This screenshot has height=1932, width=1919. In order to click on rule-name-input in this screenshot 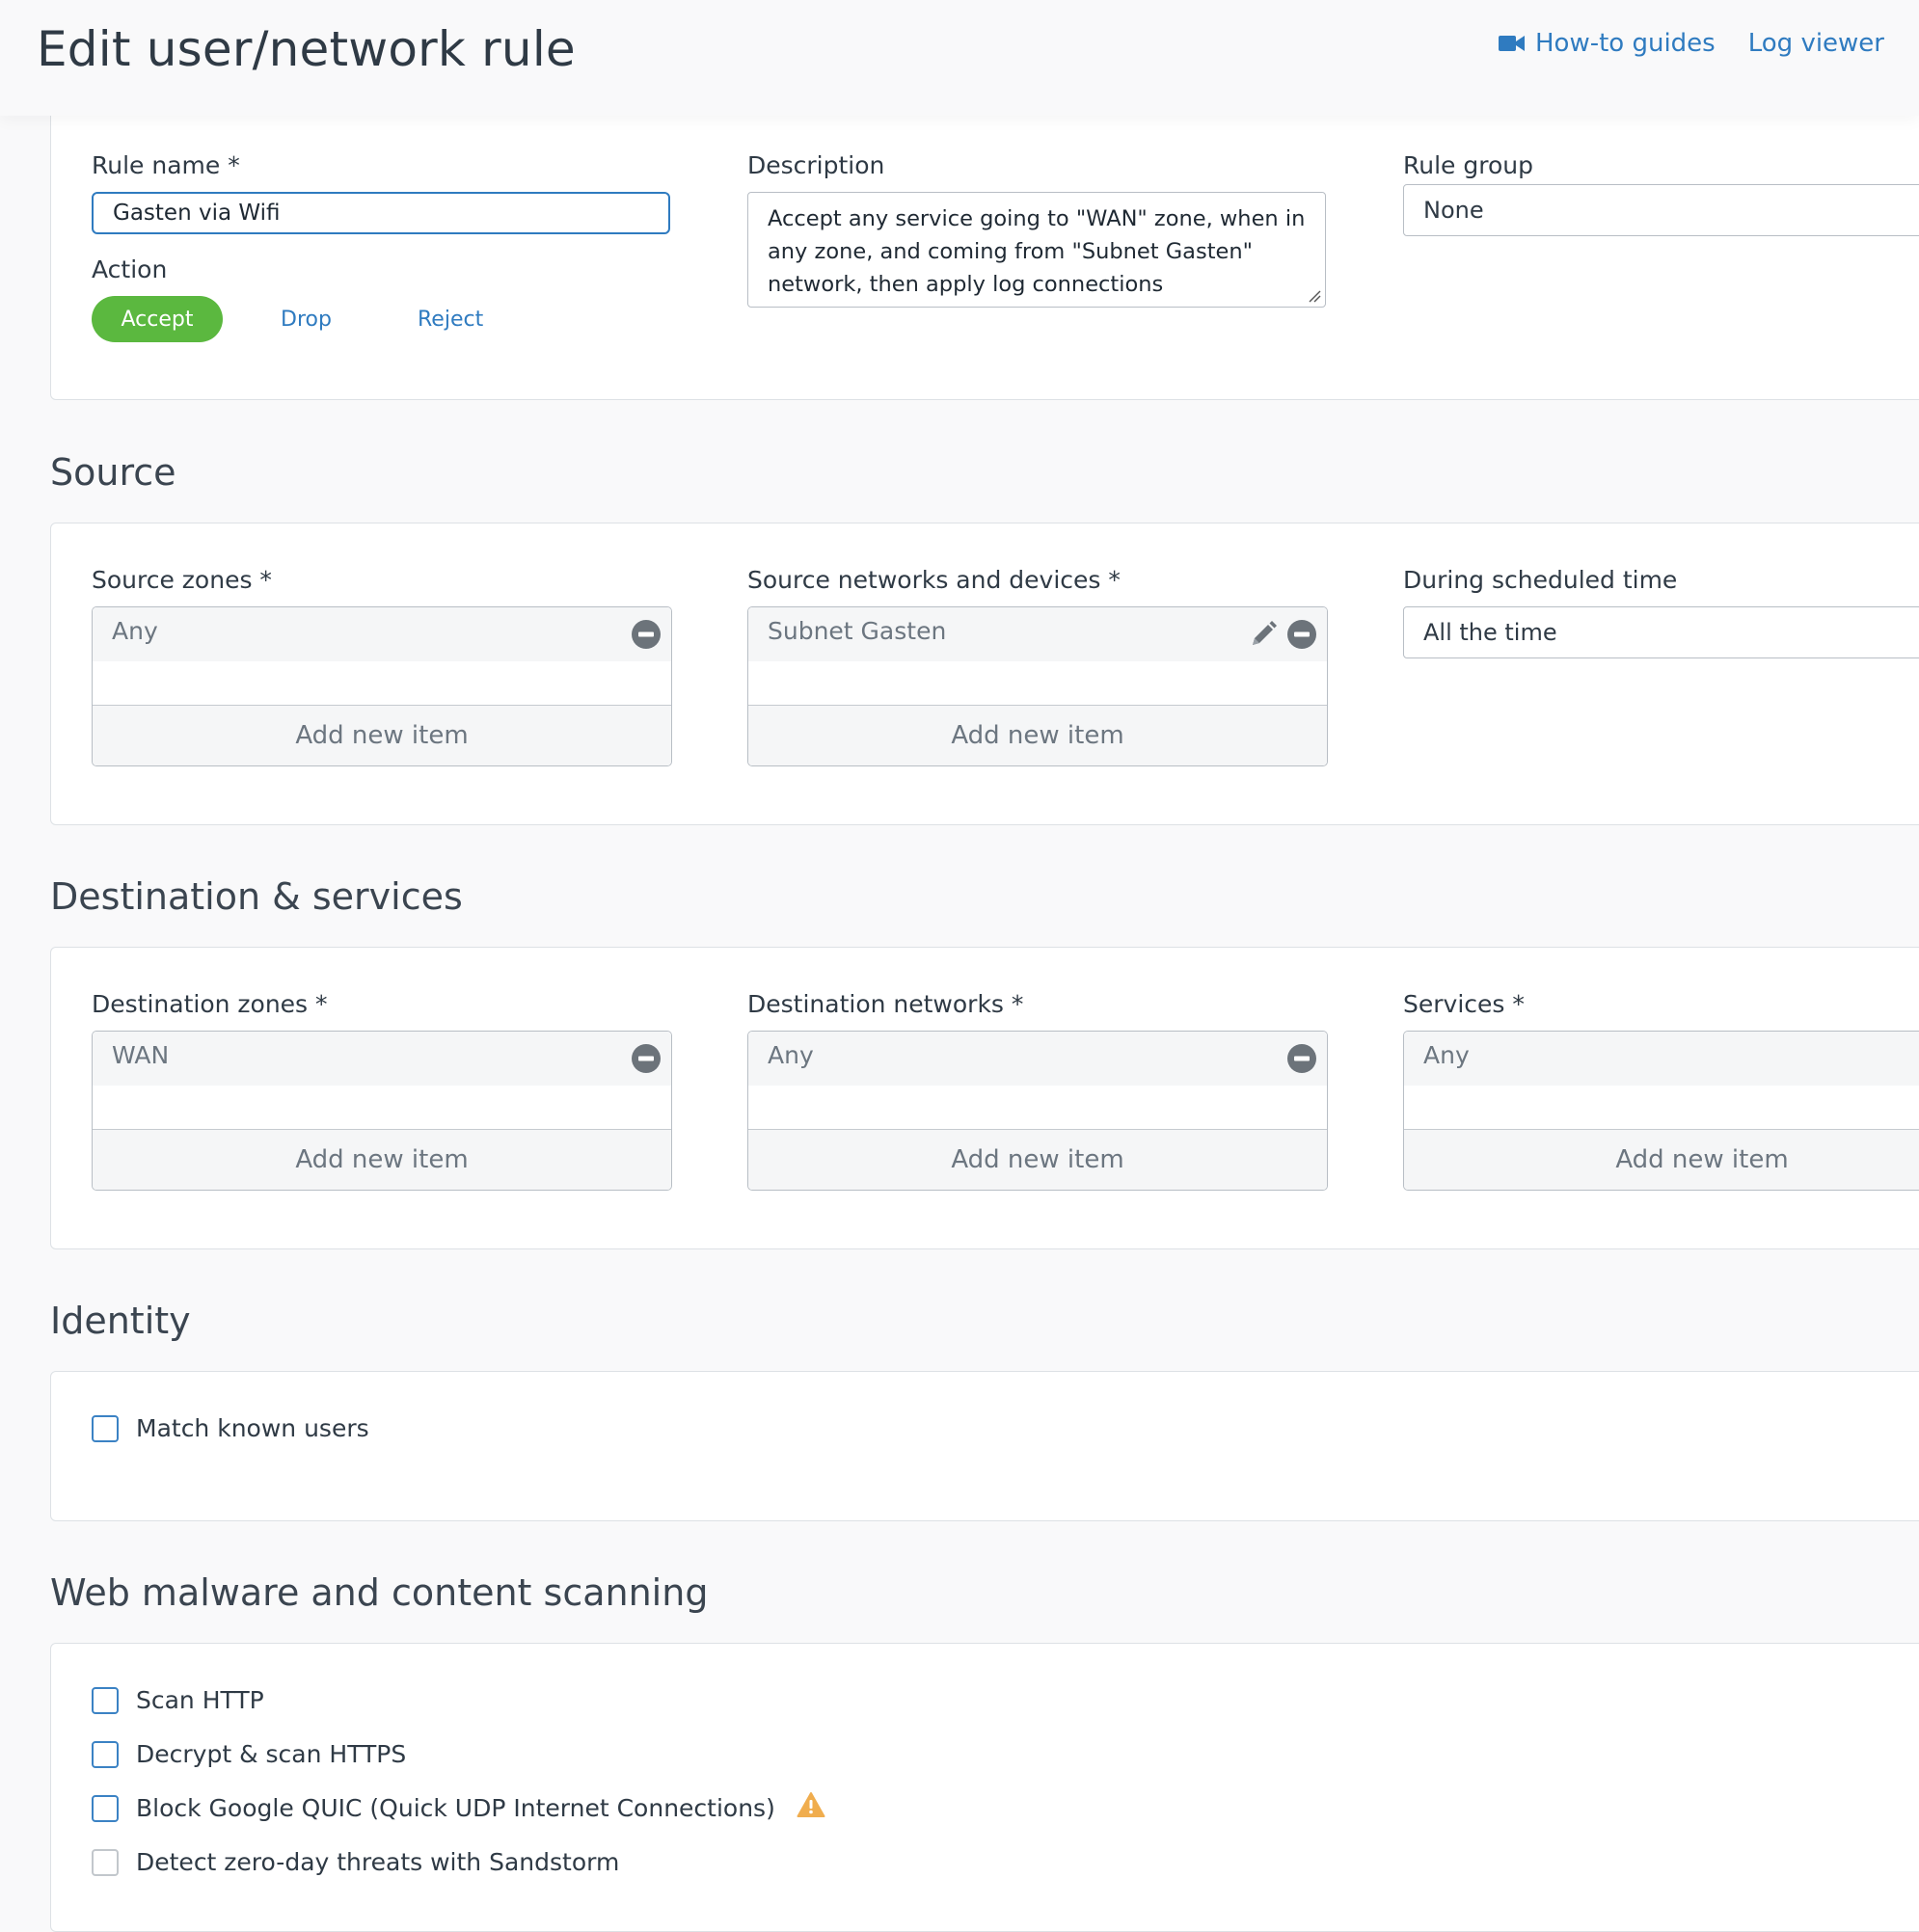, I will do `click(381, 213)`.